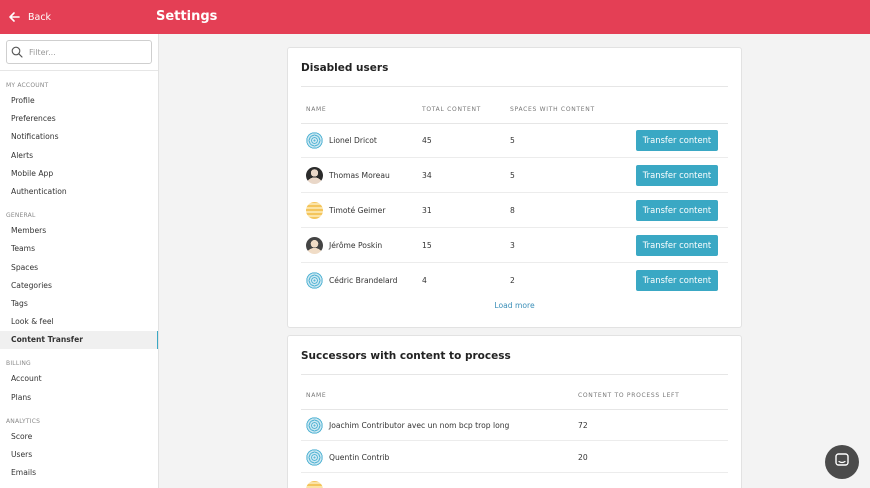  I want to click on sidebar-item-emails: Emails, so click(79, 473).